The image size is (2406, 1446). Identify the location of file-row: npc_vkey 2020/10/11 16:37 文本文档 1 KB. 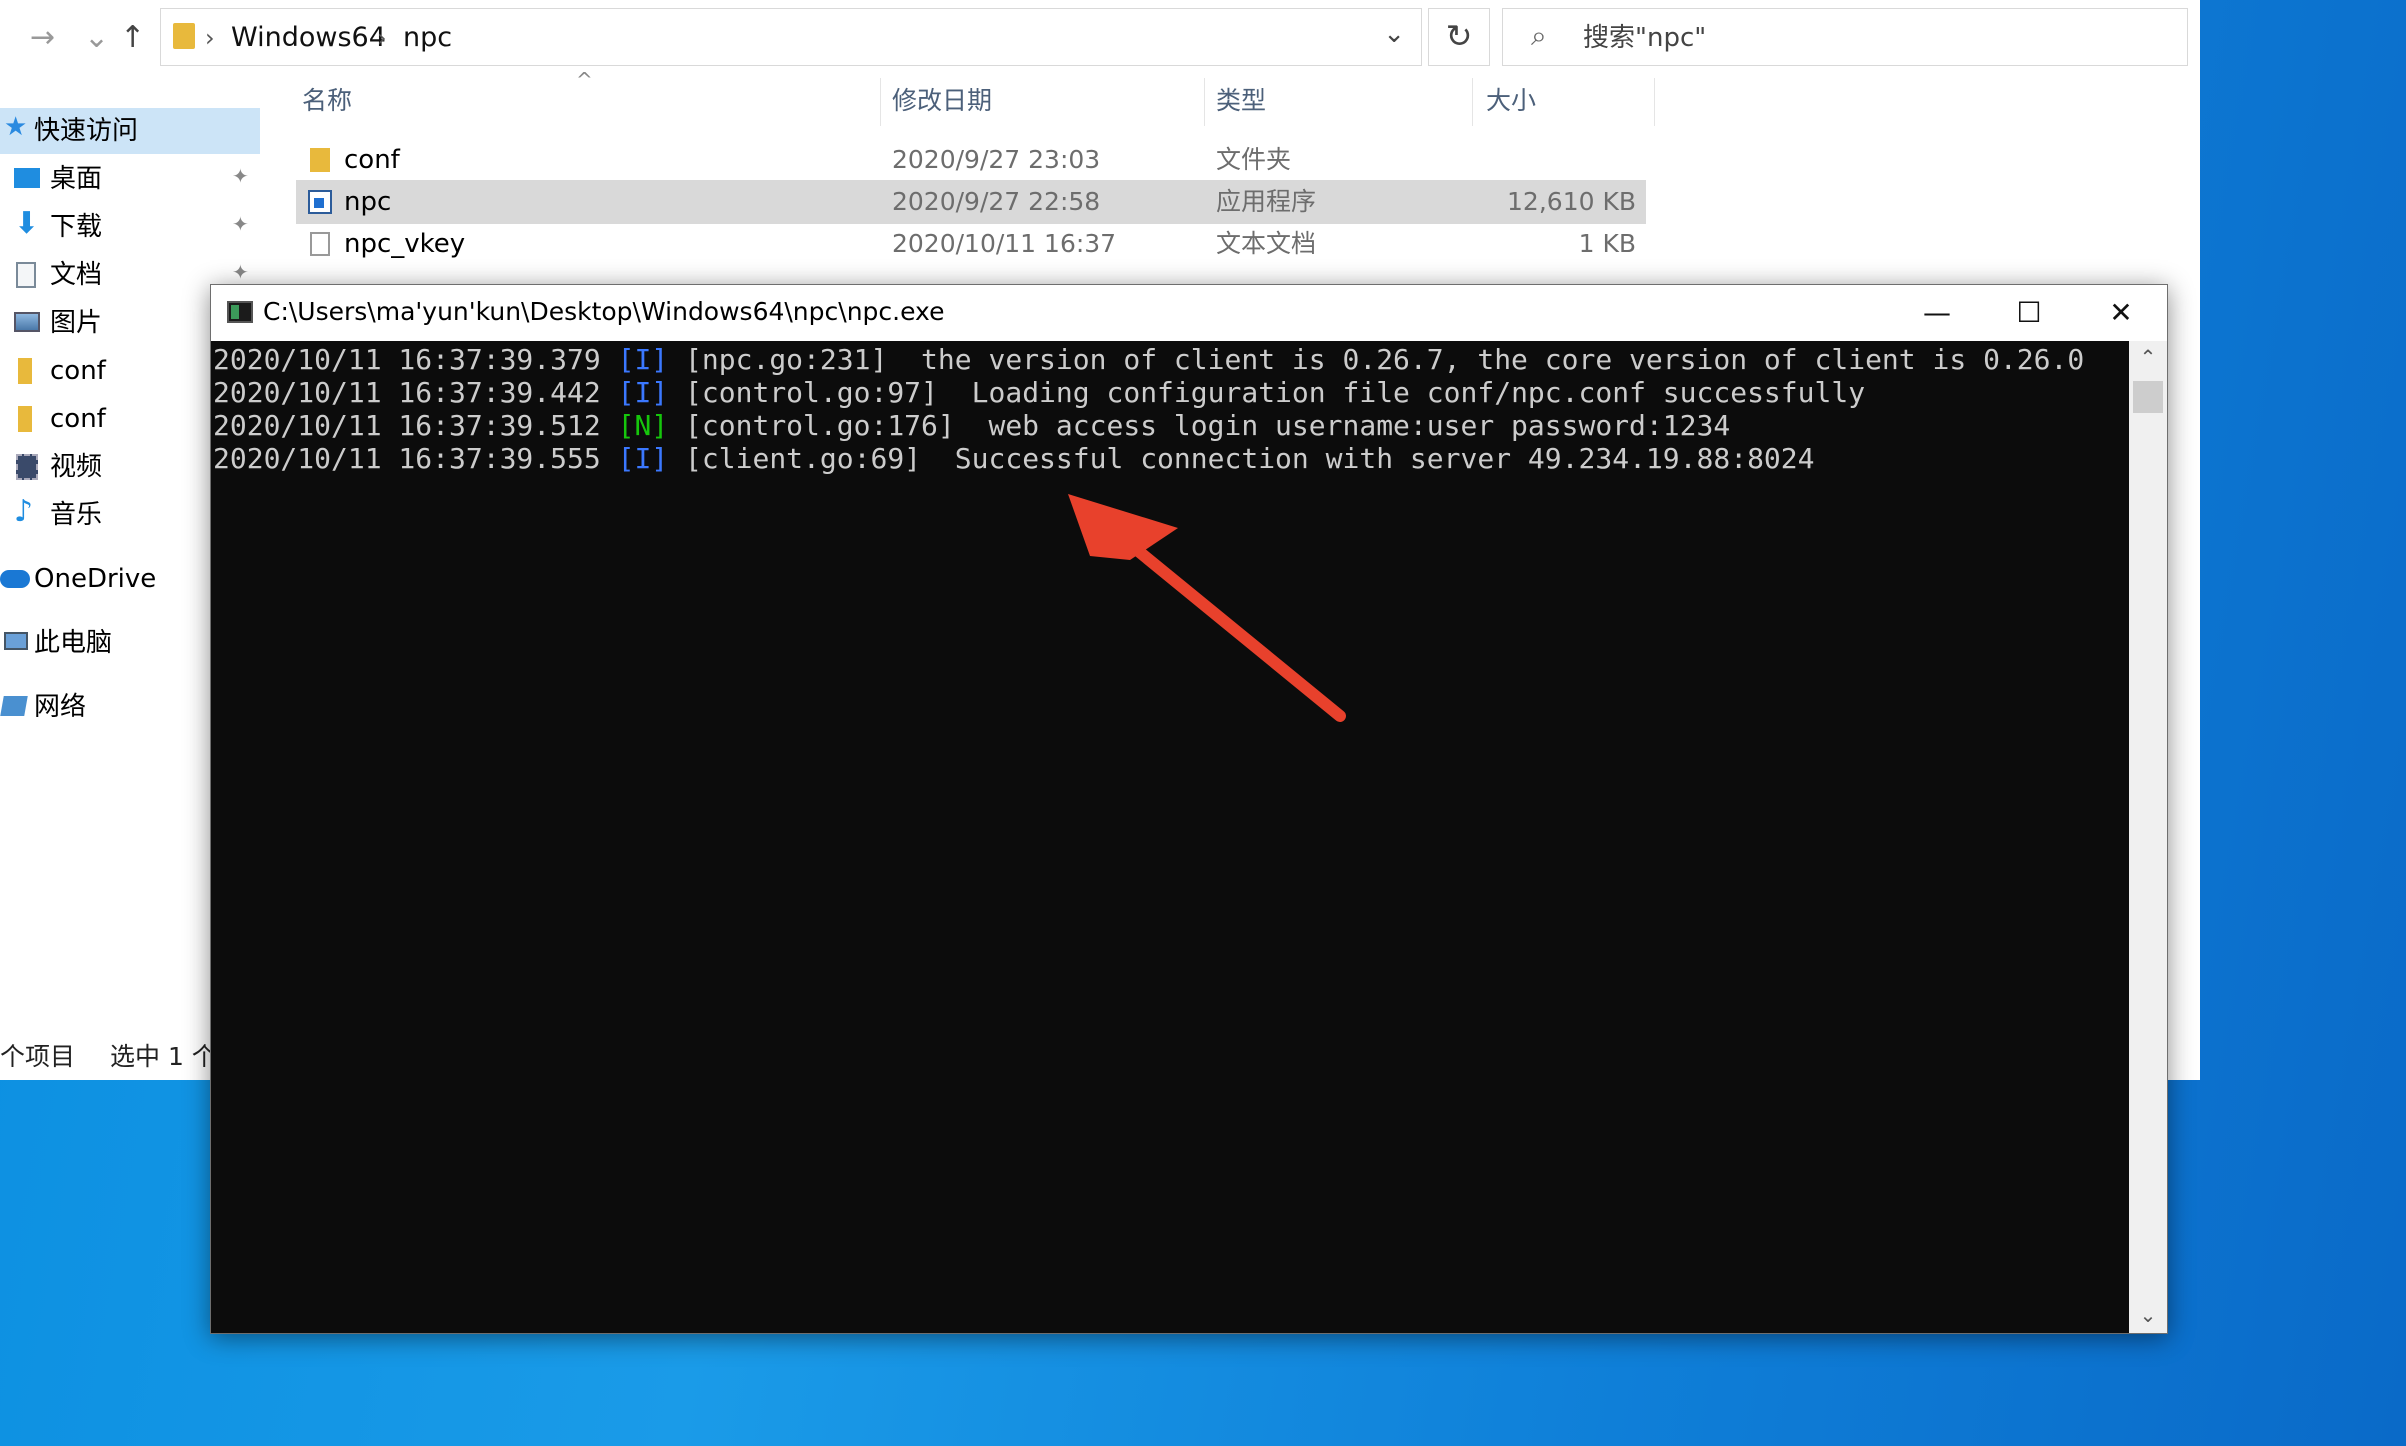
(971, 244).